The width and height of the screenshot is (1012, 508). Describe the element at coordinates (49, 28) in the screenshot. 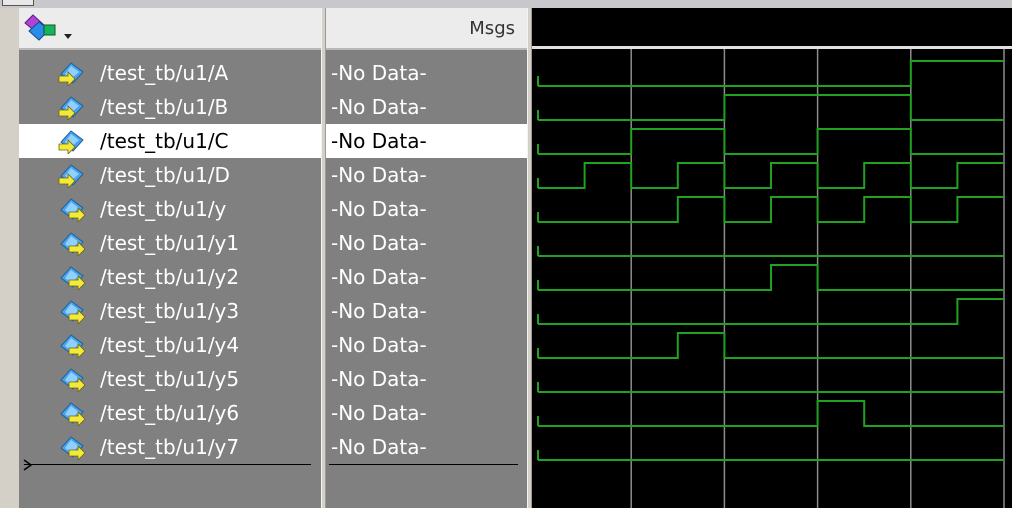

I see `wave-display-dropdown-icon` at that location.